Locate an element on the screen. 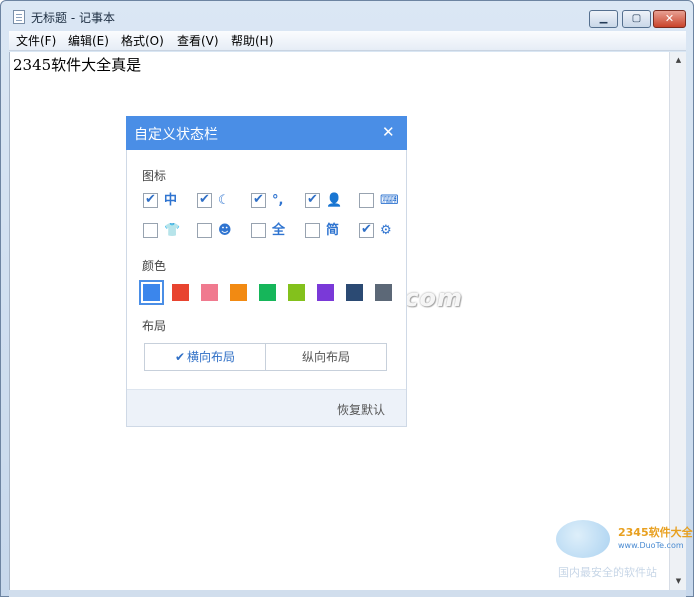 The height and width of the screenshot is (597, 694). full-width-icon: 全 is located at coordinates (279, 230).